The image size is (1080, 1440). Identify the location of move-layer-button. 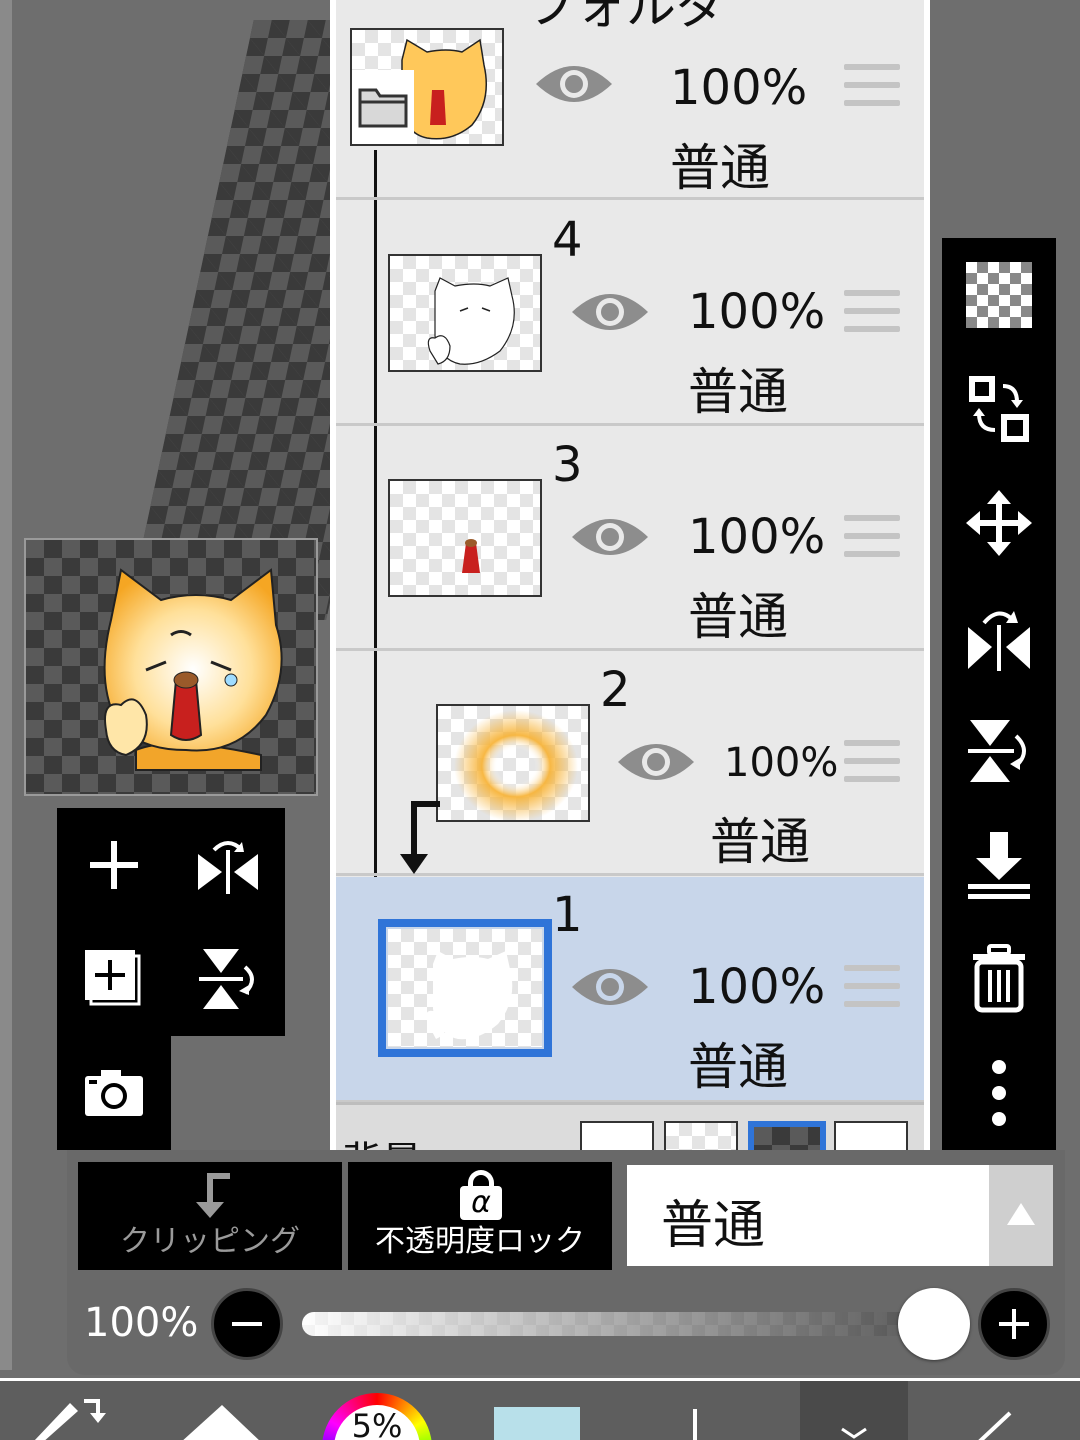
(999, 523).